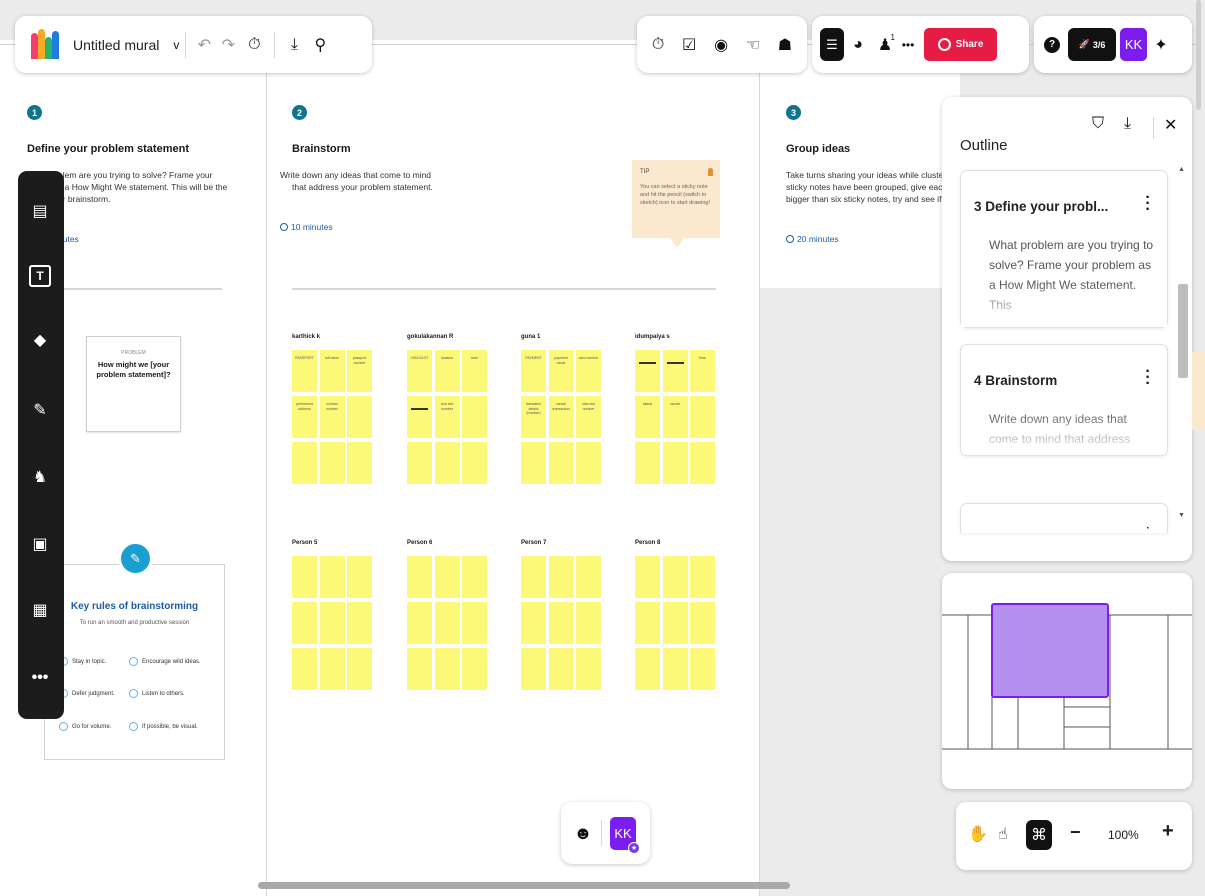  Describe the element at coordinates (1181, 515) in the screenshot. I see `scroll-down-icon: ▼` at that location.